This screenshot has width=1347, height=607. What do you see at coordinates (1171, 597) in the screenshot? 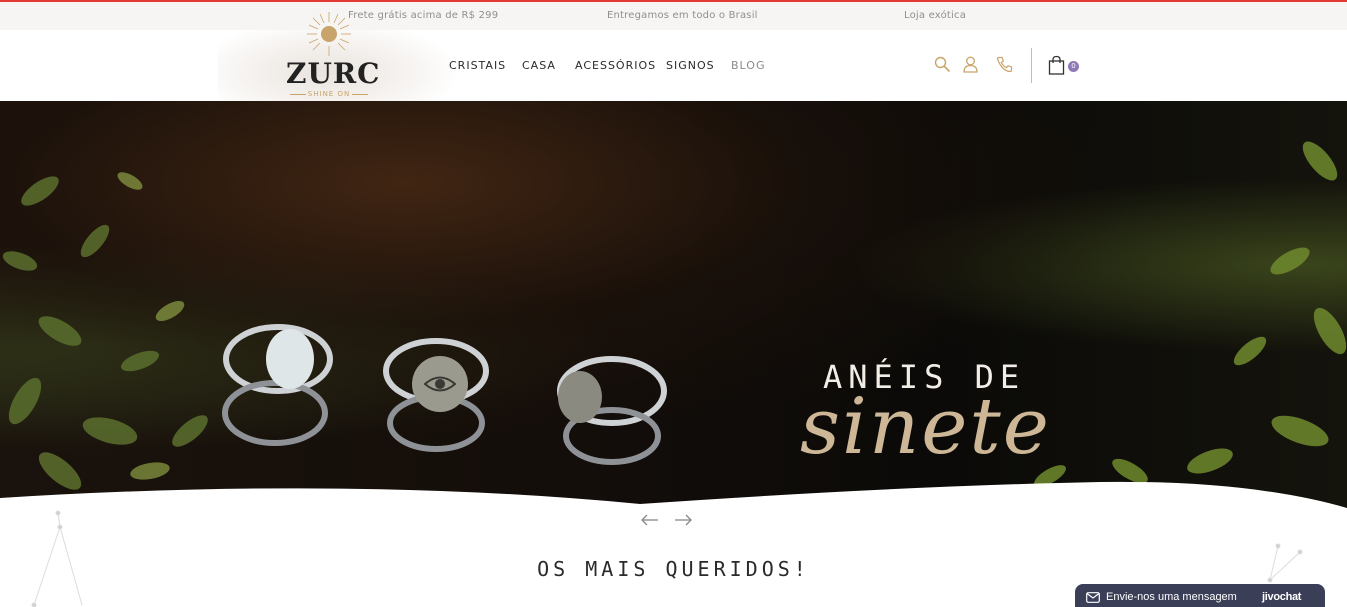
I see `chat-label: Envie-nos uma mensagem` at bounding box center [1171, 597].